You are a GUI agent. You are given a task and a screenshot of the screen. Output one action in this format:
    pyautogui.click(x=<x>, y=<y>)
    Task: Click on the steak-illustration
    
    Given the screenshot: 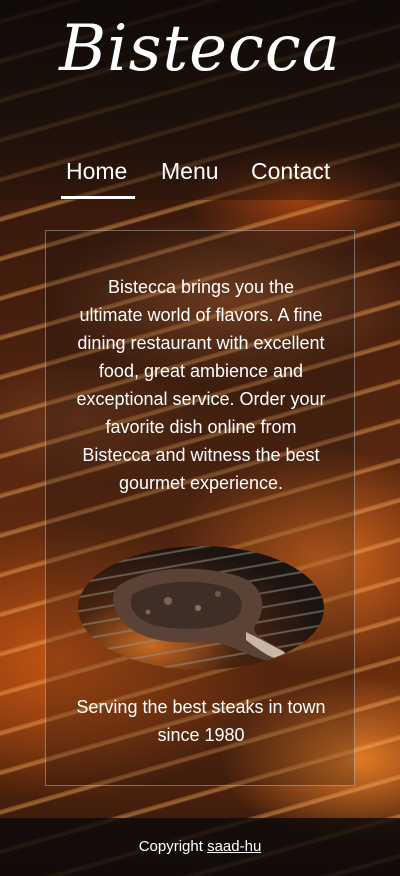 What is the action you would take?
    pyautogui.click(x=199, y=615)
    